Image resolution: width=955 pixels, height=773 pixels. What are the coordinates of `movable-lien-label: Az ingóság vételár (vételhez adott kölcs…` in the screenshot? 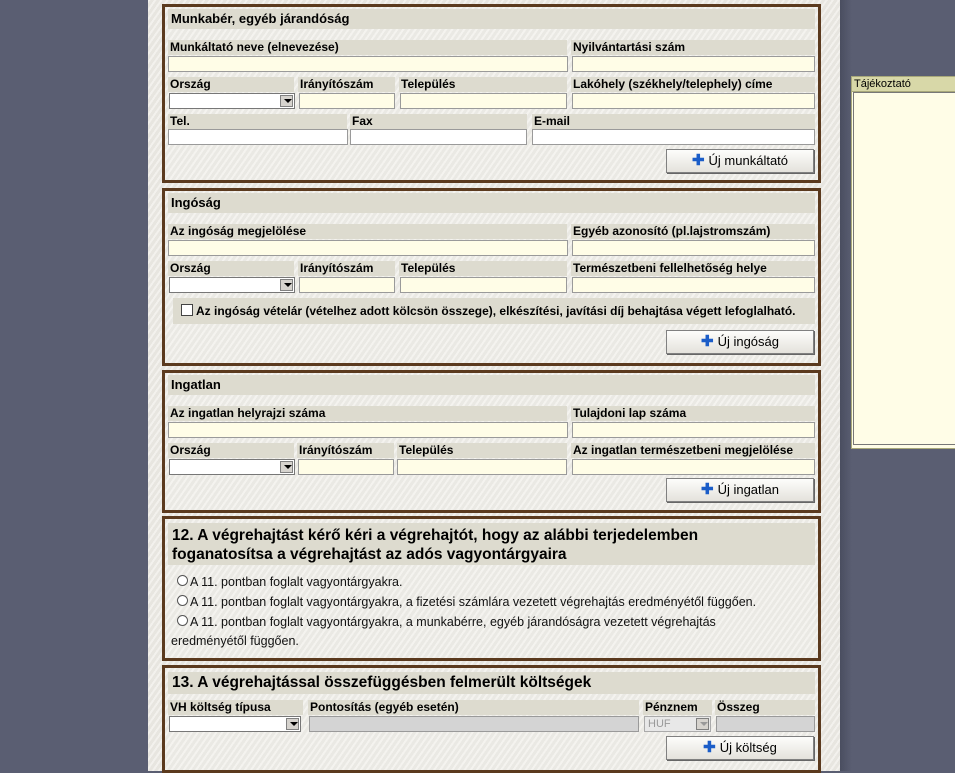 It's located at (496, 311).